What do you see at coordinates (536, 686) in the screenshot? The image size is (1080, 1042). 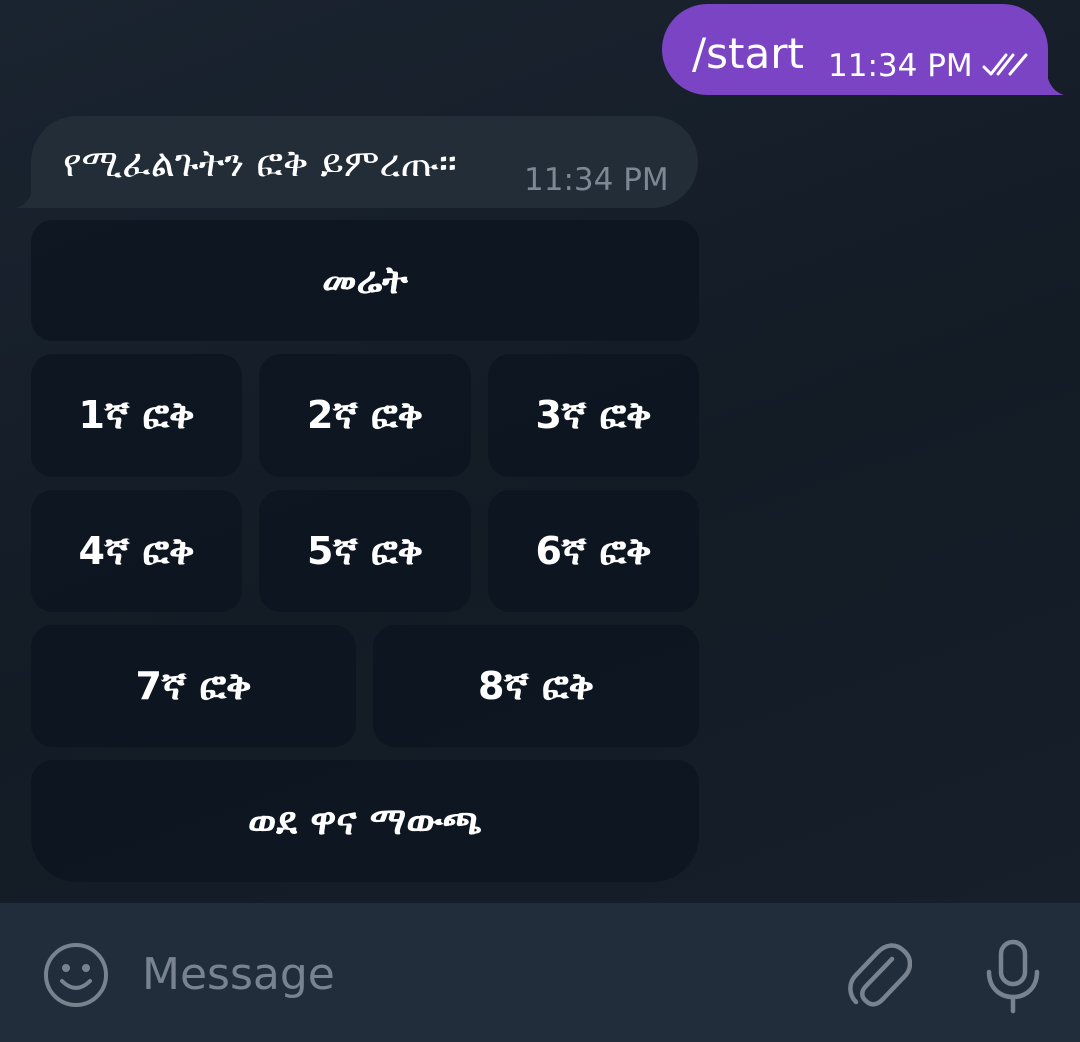 I see `floor-8-button: 8ኛ ፎቅ` at bounding box center [536, 686].